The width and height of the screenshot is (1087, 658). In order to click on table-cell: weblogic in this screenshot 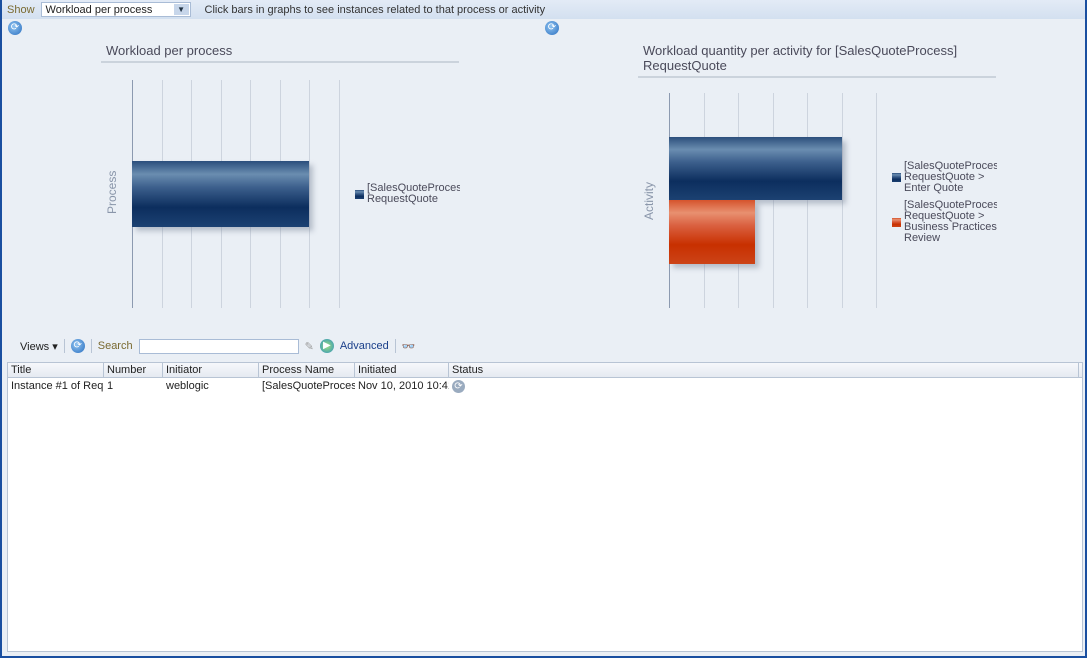, I will do `click(187, 386)`.